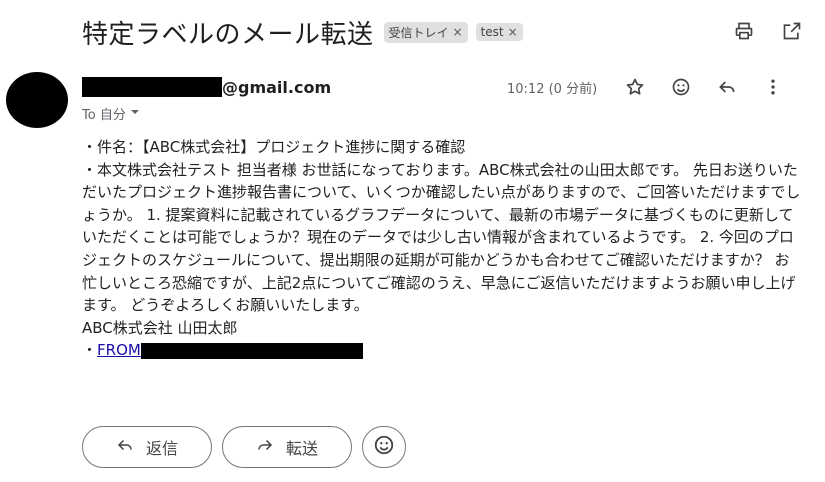 This screenshot has height=482, width=825. Describe the element at coordinates (773, 87) in the screenshot. I see `more-vert-icon` at that location.